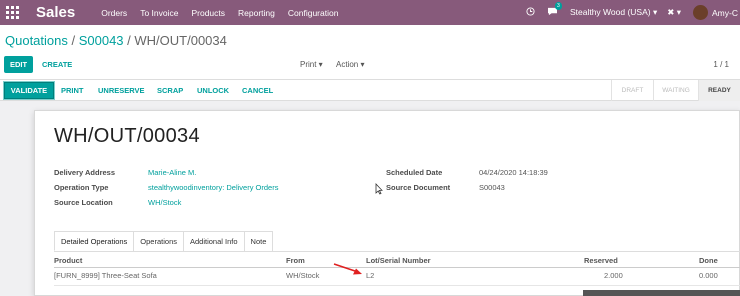 Image resolution: width=740 pixels, height=296 pixels. What do you see at coordinates (708, 275) in the screenshot?
I see `cell-done: 0.000` at bounding box center [708, 275].